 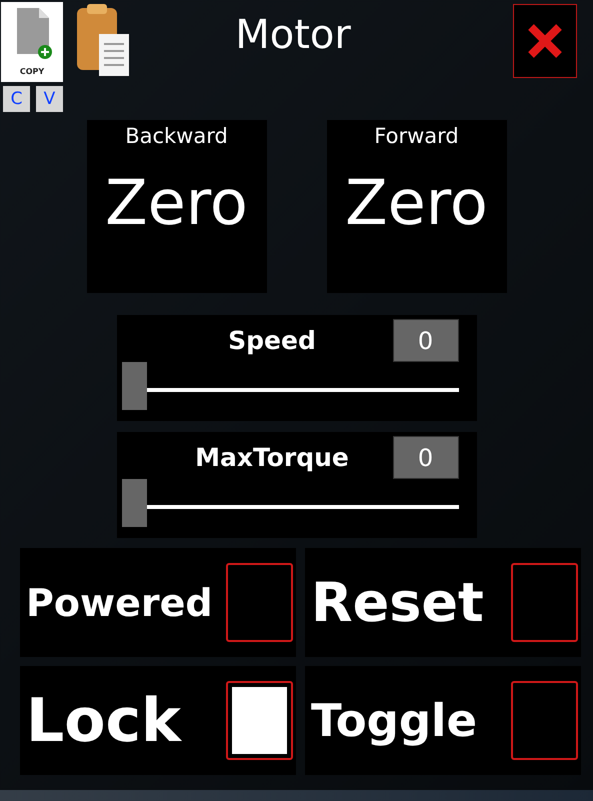 What do you see at coordinates (103, 721) in the screenshot?
I see `toggle-label: Lock` at bounding box center [103, 721].